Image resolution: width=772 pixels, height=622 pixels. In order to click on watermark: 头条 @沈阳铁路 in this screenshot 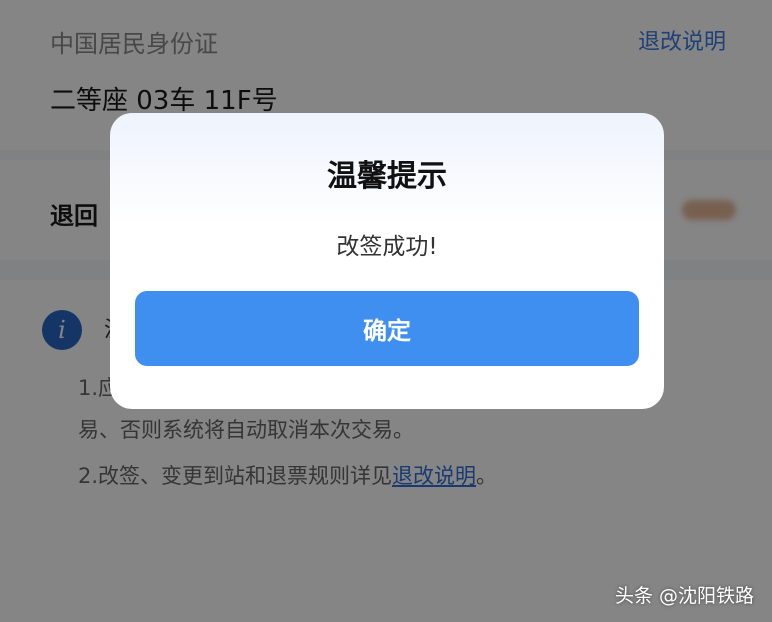, I will do `click(684, 596)`.